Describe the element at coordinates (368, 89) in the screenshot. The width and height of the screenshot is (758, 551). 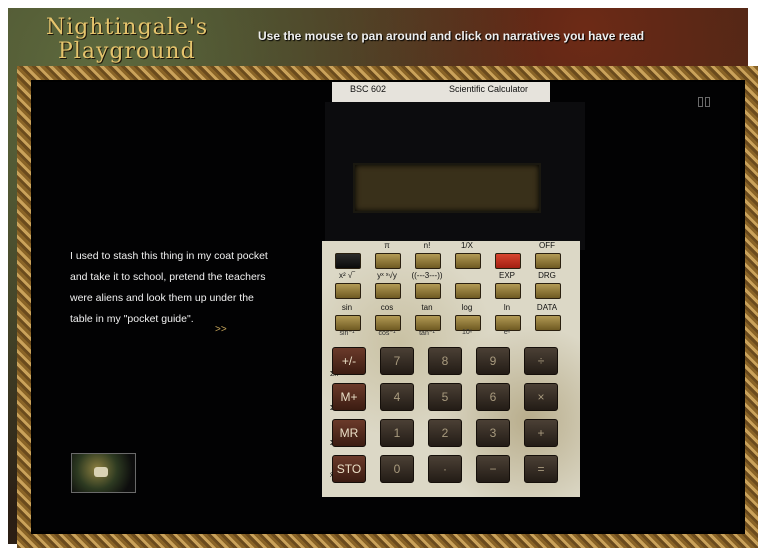
I see `calculator-model: BSC 602` at that location.